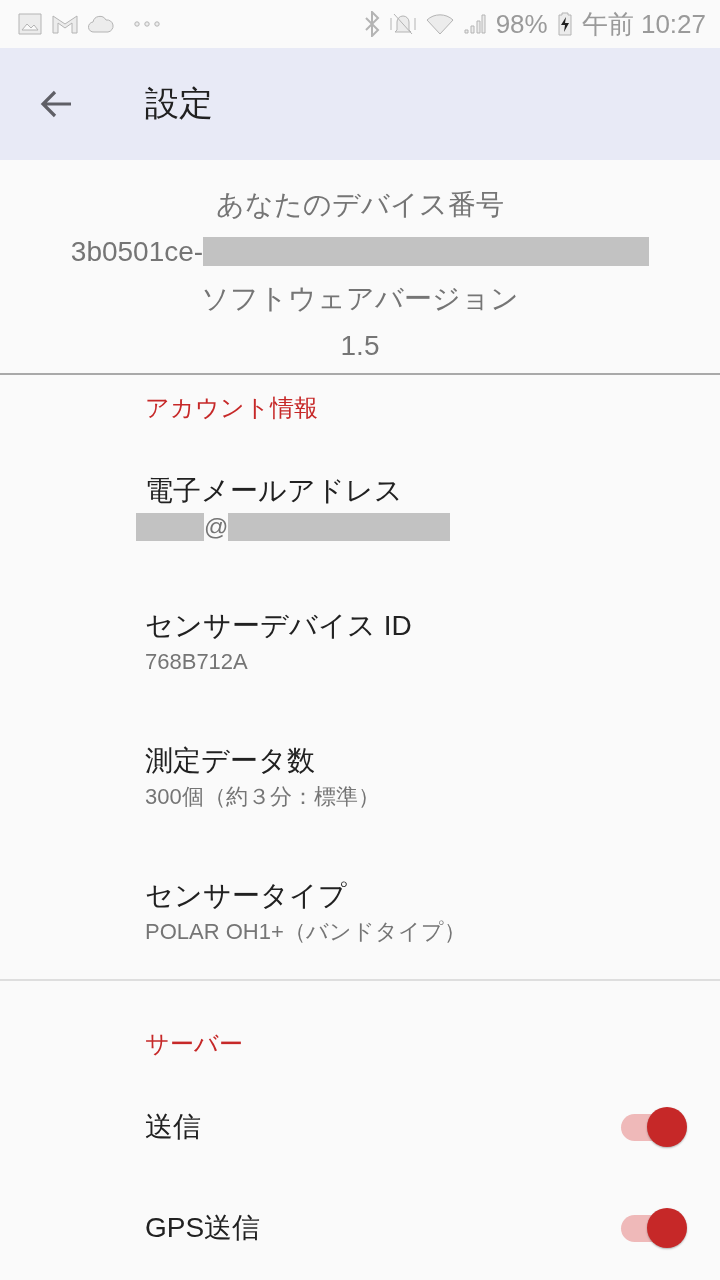 Image resolution: width=720 pixels, height=1280 pixels. What do you see at coordinates (371, 24) in the screenshot?
I see `bluetooth-icon` at bounding box center [371, 24].